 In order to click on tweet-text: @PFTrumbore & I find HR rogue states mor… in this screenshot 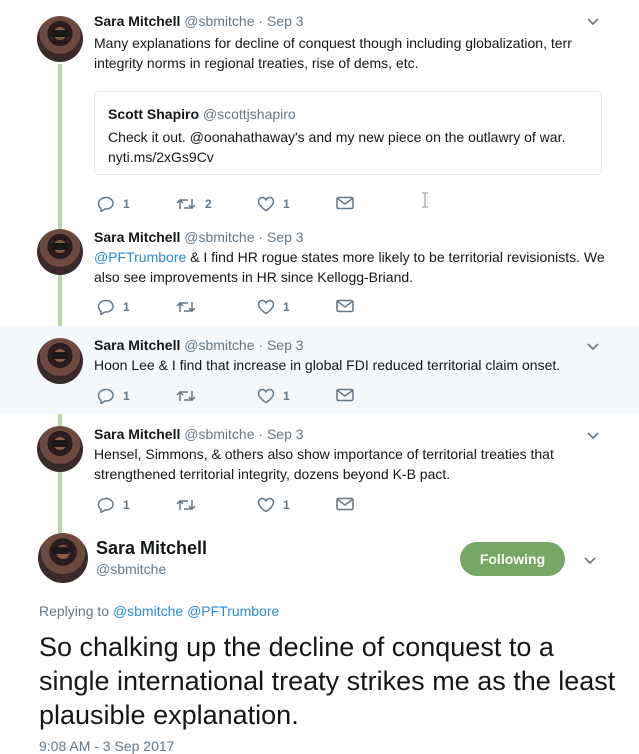, I will do `click(359, 267)`.